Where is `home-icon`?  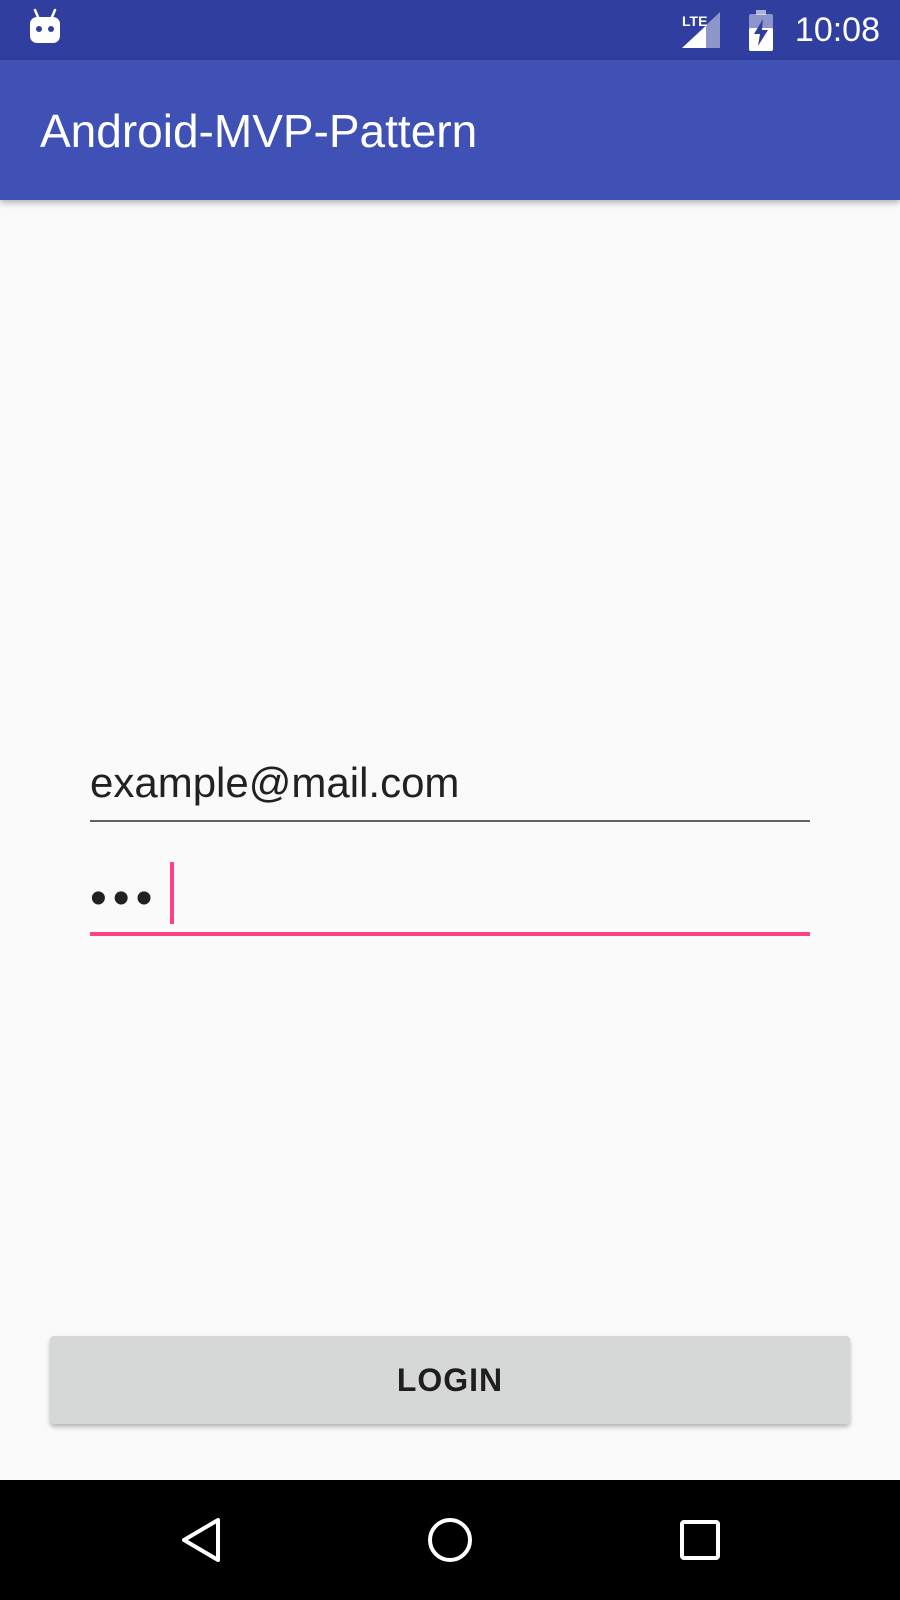 home-icon is located at coordinates (450, 1540).